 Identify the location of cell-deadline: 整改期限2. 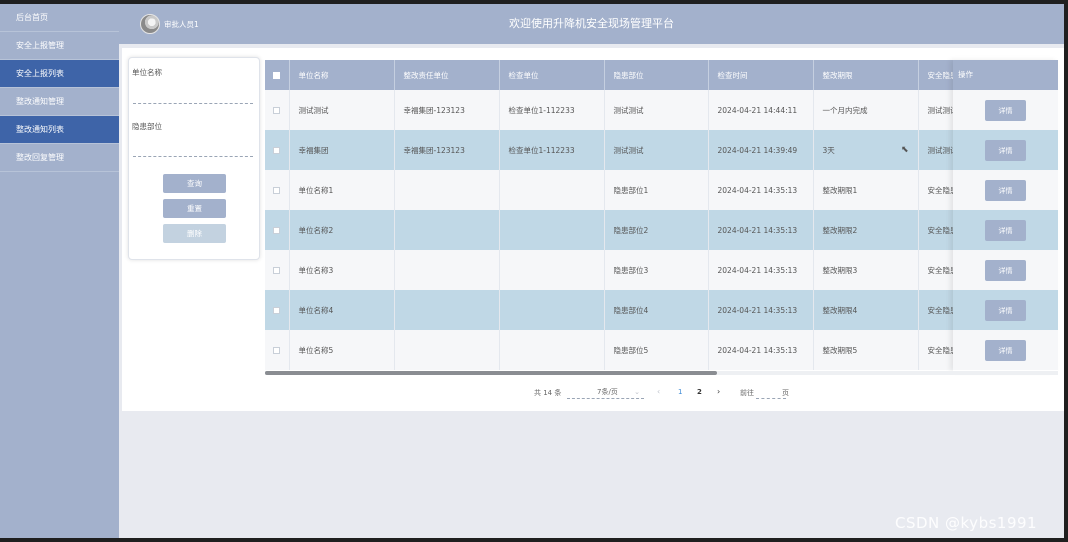
(866, 230).